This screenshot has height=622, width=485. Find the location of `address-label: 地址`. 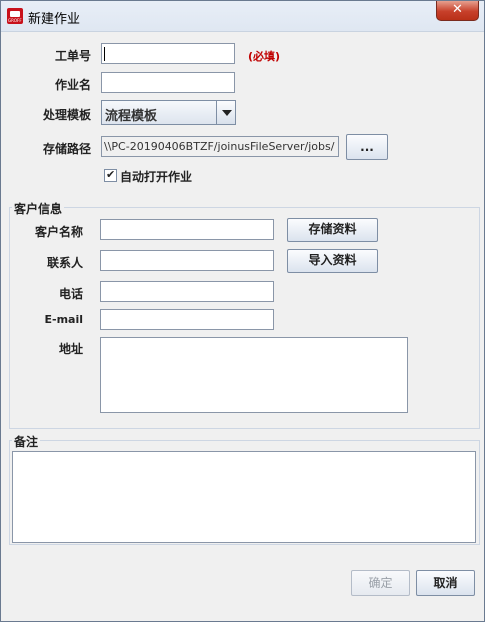

address-label: 地址 is located at coordinates (70, 349).